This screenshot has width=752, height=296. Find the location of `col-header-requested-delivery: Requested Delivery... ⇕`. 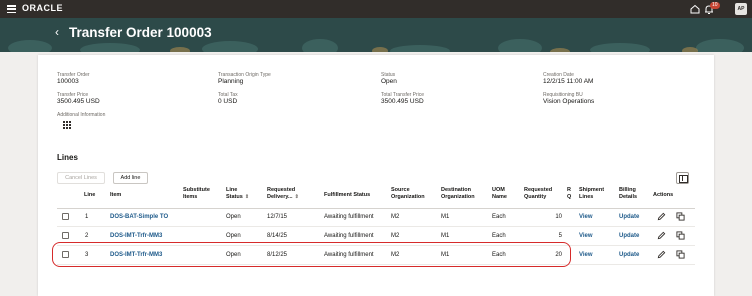

col-header-requested-delivery: Requested Delivery... ⇕ is located at coordinates (283, 194).